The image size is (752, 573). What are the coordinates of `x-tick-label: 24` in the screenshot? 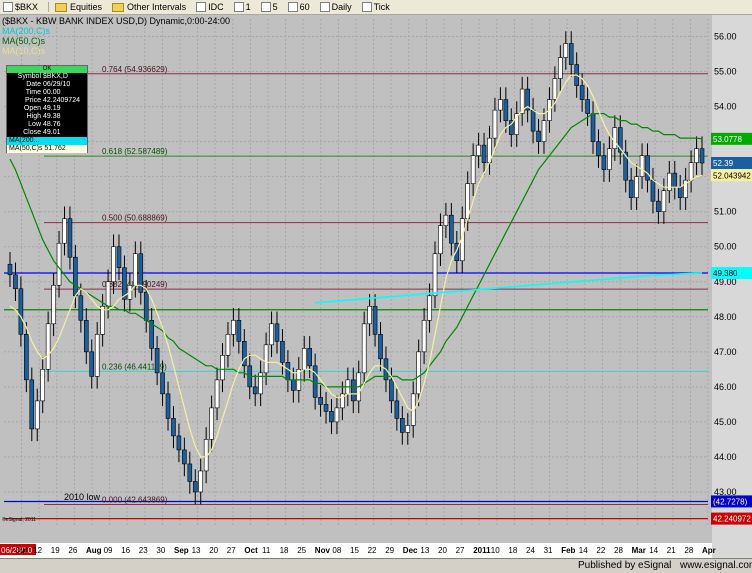 It's located at (530, 550).